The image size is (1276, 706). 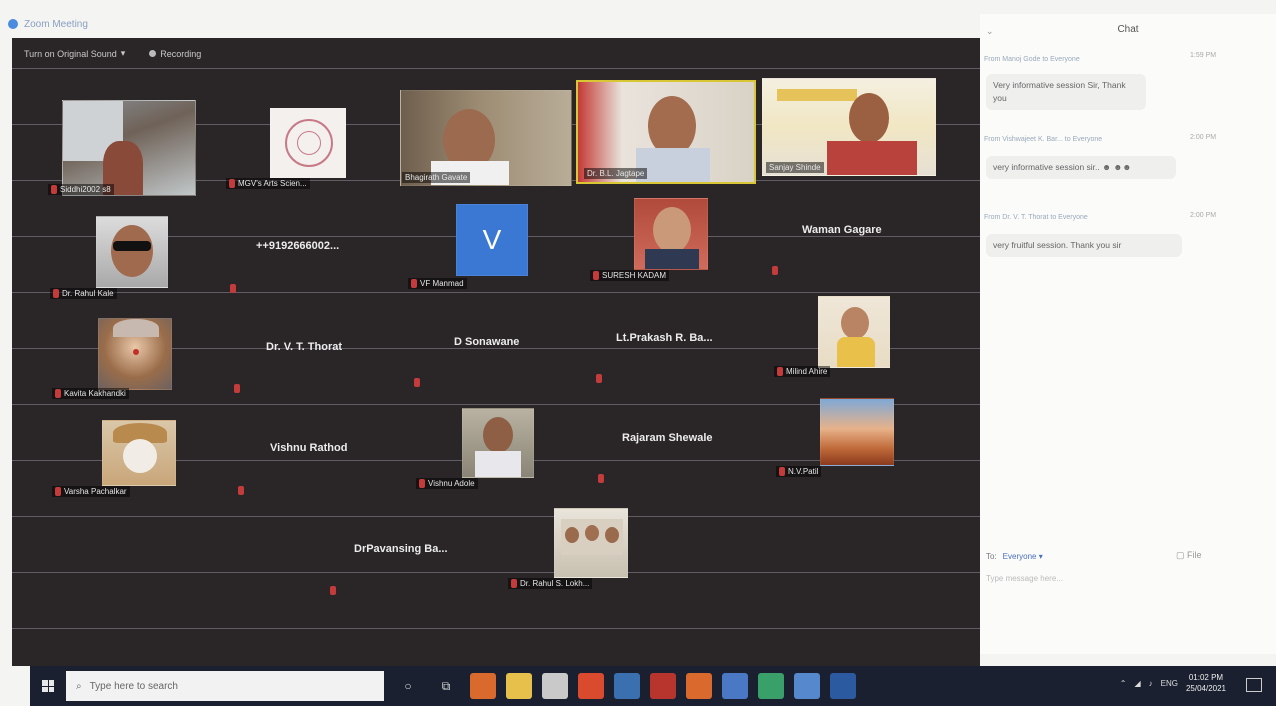 I want to click on participant-avatar: V, so click(x=492, y=240).